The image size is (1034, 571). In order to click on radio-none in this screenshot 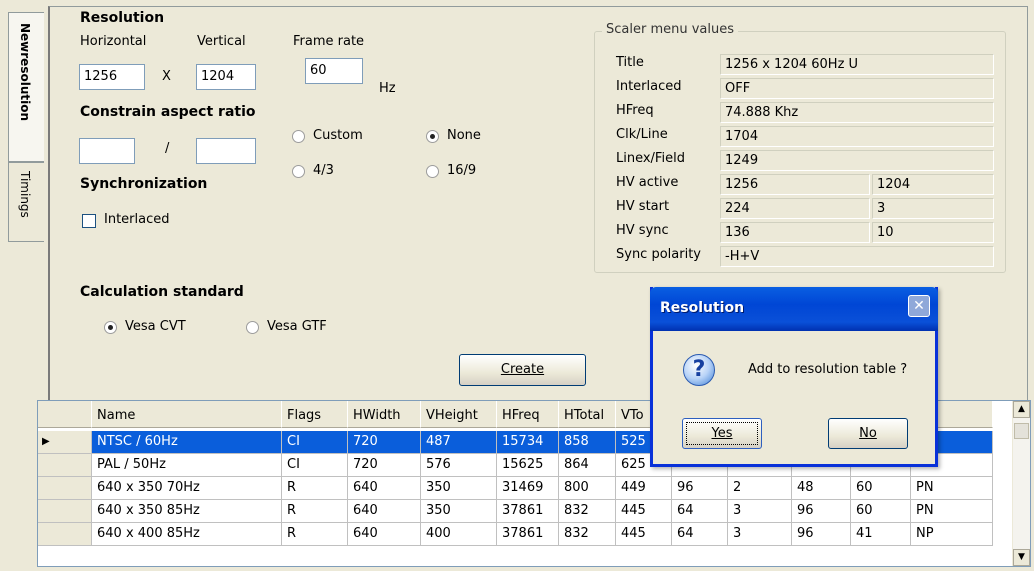, I will do `click(432, 136)`.